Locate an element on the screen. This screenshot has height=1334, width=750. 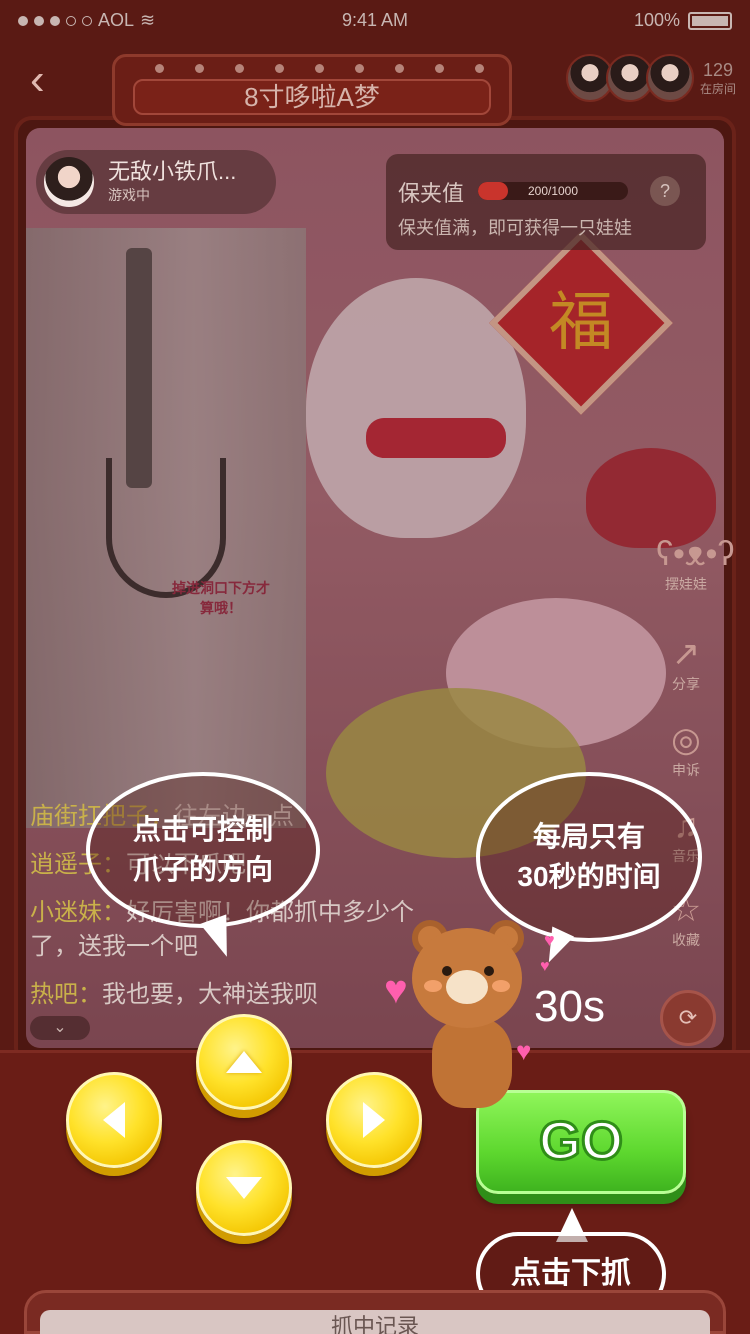
side-action-label: 申诉 is located at coordinates (686, 770).